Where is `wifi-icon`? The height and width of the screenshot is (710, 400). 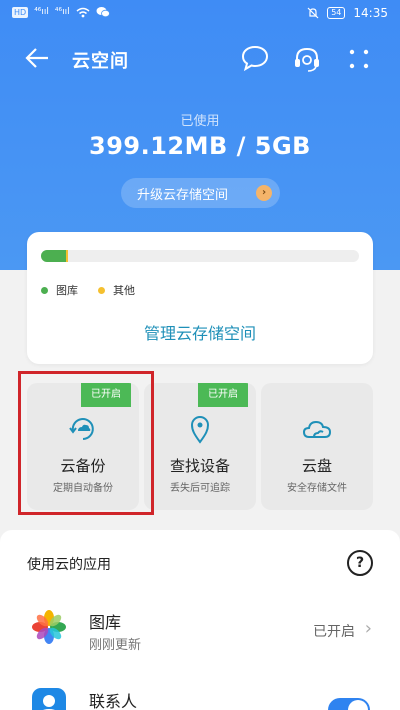 wifi-icon is located at coordinates (83, 12).